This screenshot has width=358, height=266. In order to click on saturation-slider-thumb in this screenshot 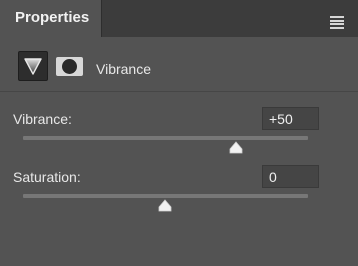, I will do `click(165, 205)`.